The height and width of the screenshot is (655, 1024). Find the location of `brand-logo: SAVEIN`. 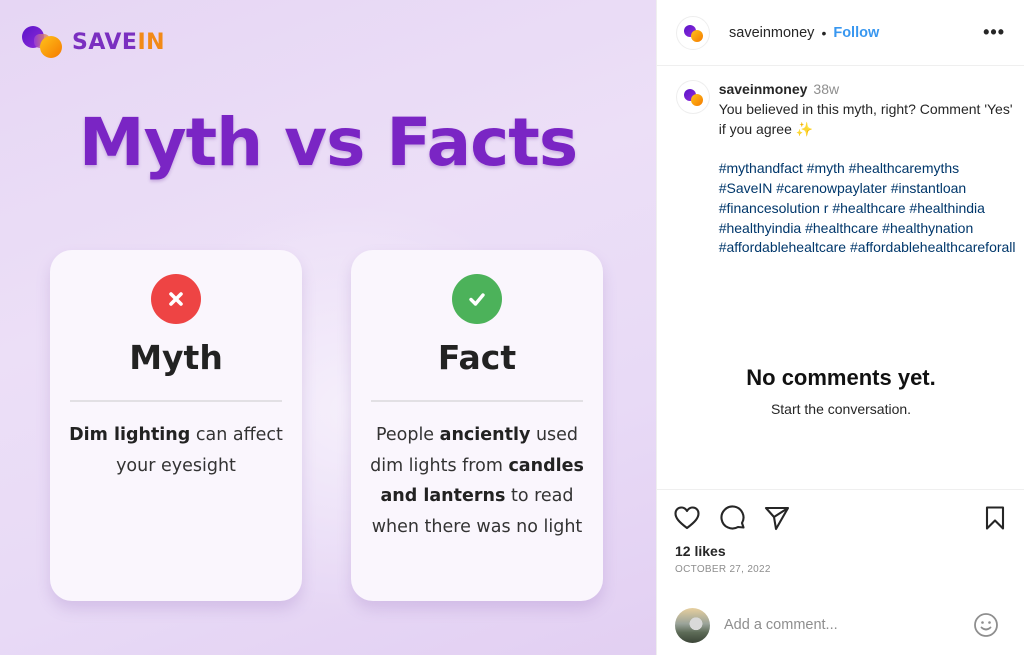

brand-logo: SAVEIN is located at coordinates (93, 42).